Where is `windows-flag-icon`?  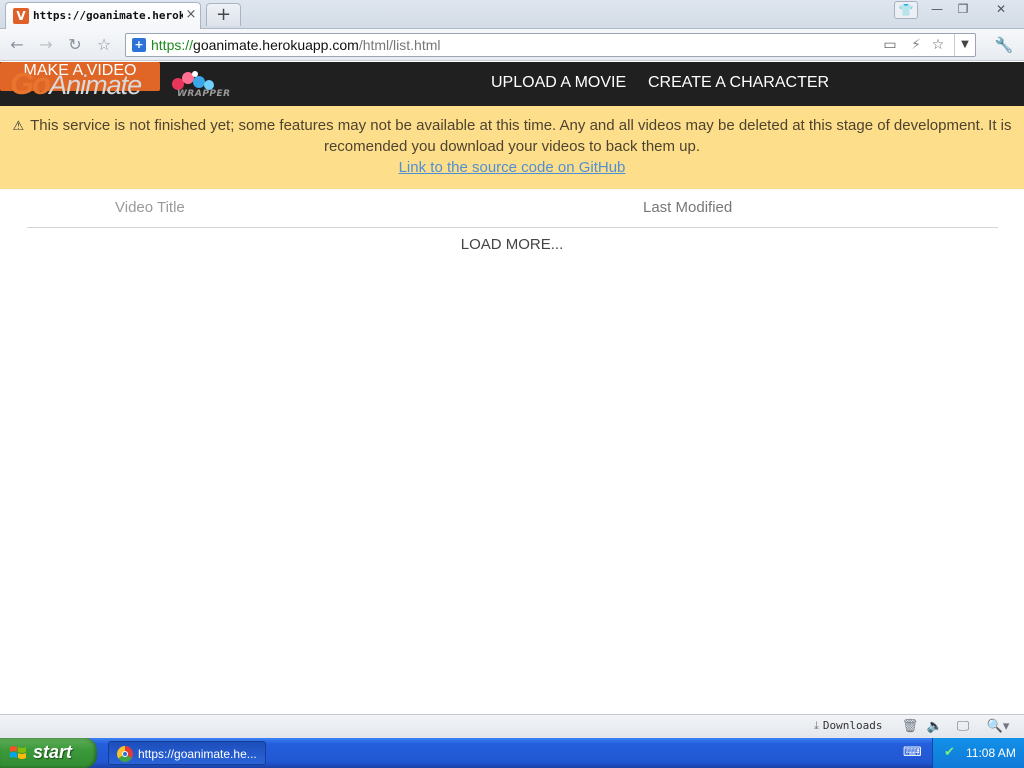
windows-flag-icon is located at coordinates (18, 752).